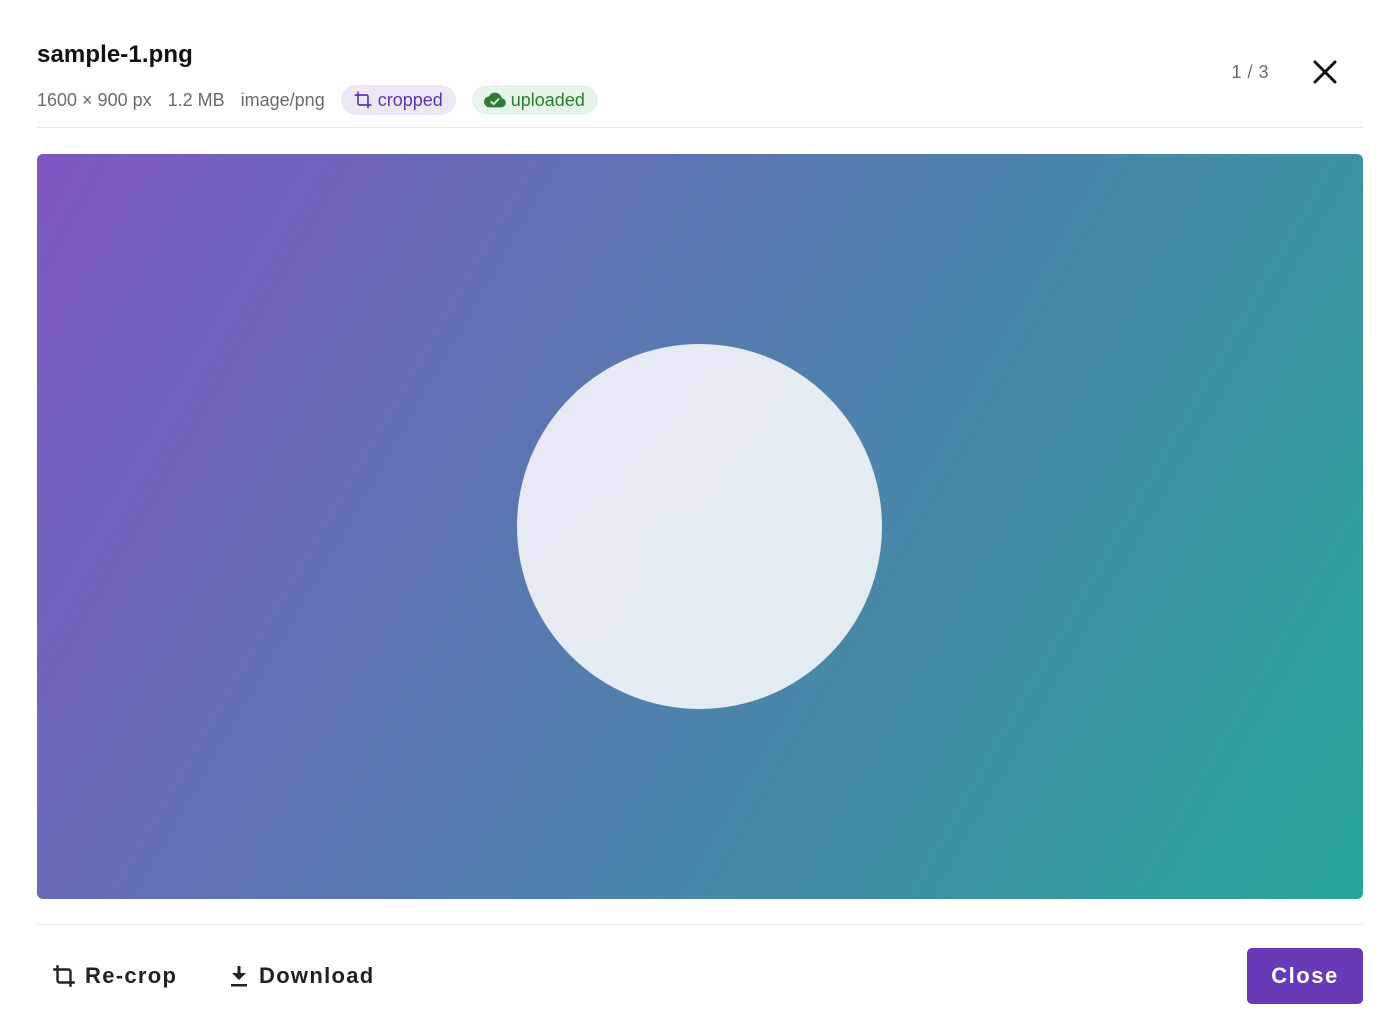 This screenshot has width=1400, height=1036. I want to click on cropped-badge: cropped, so click(398, 100).